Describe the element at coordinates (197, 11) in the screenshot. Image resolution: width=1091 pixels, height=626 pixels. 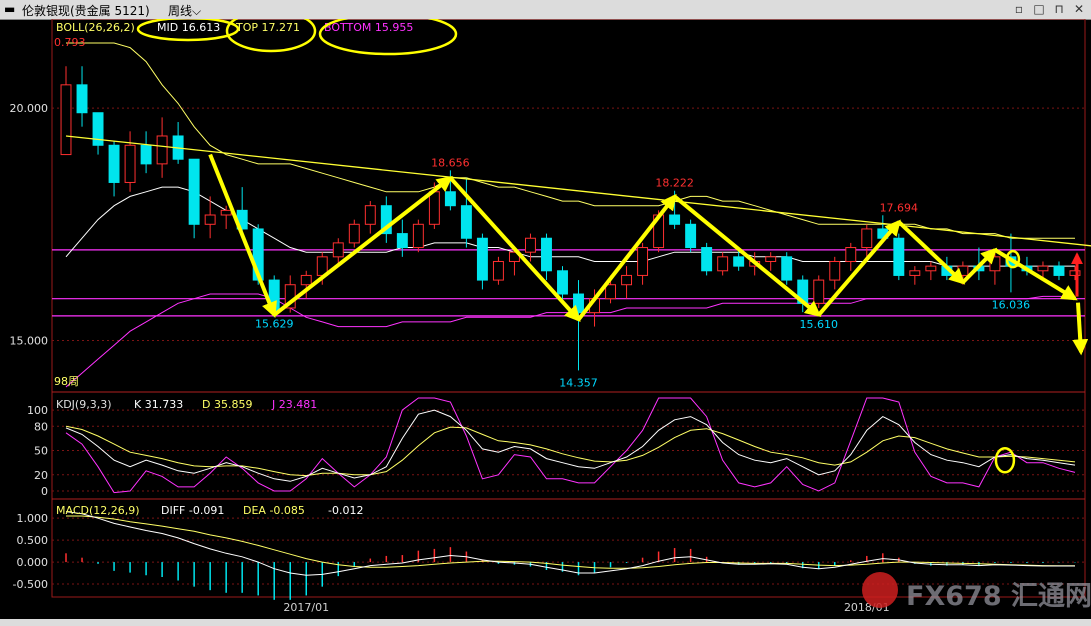
I see `chevron-down-icon: ⌵` at that location.